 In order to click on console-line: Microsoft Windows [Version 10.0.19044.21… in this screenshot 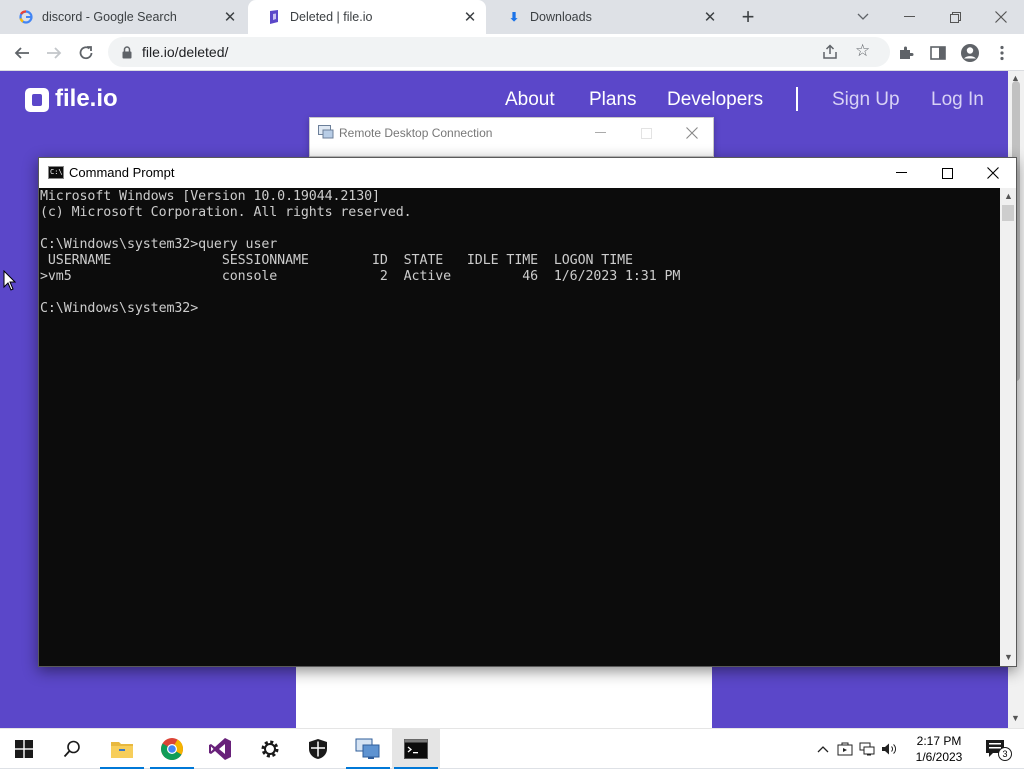, I will do `click(210, 196)`.